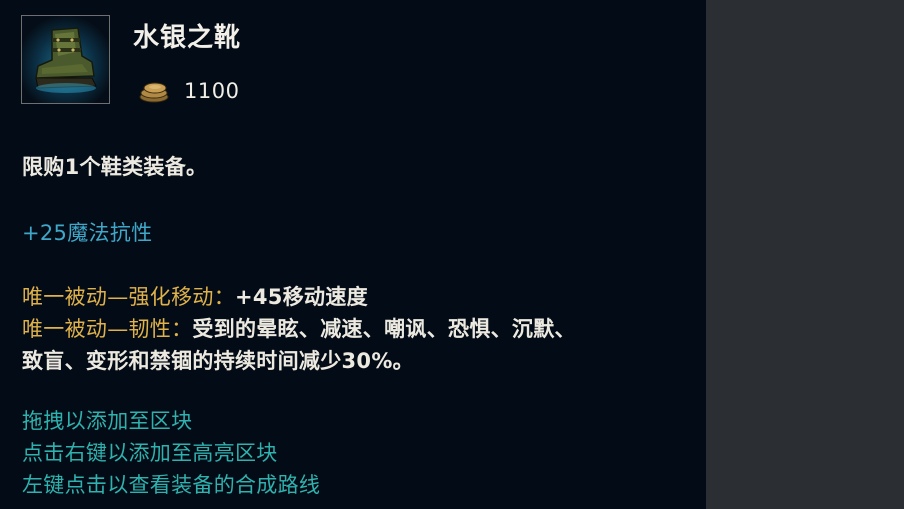  What do you see at coordinates (107, 421) in the screenshot?
I see `hint-drag: 拖拽以添加至区块` at bounding box center [107, 421].